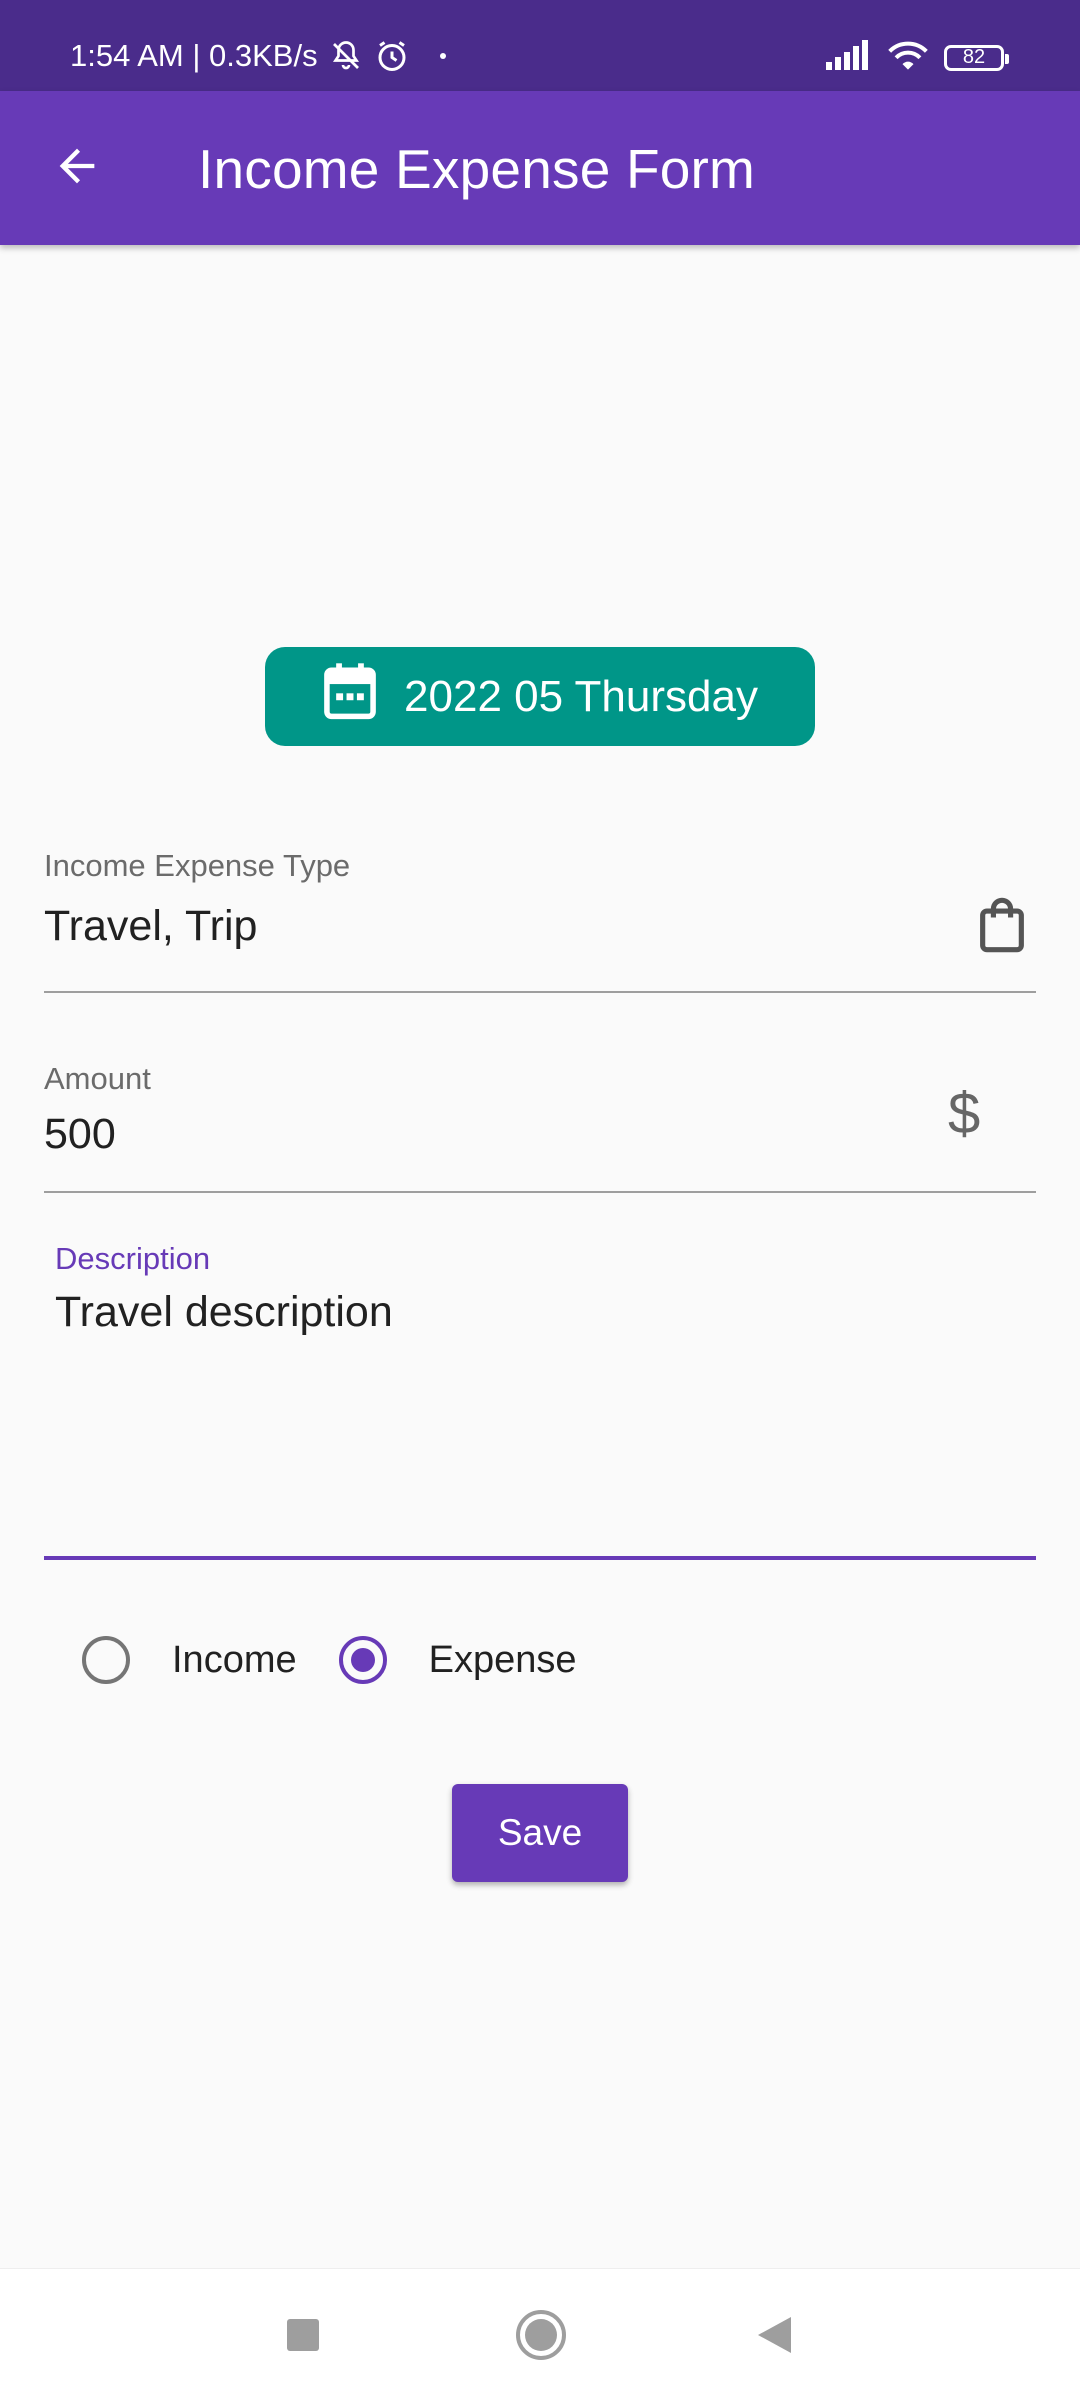  Describe the element at coordinates (97, 1078) in the screenshot. I see `amount-field-label: Amount` at that location.